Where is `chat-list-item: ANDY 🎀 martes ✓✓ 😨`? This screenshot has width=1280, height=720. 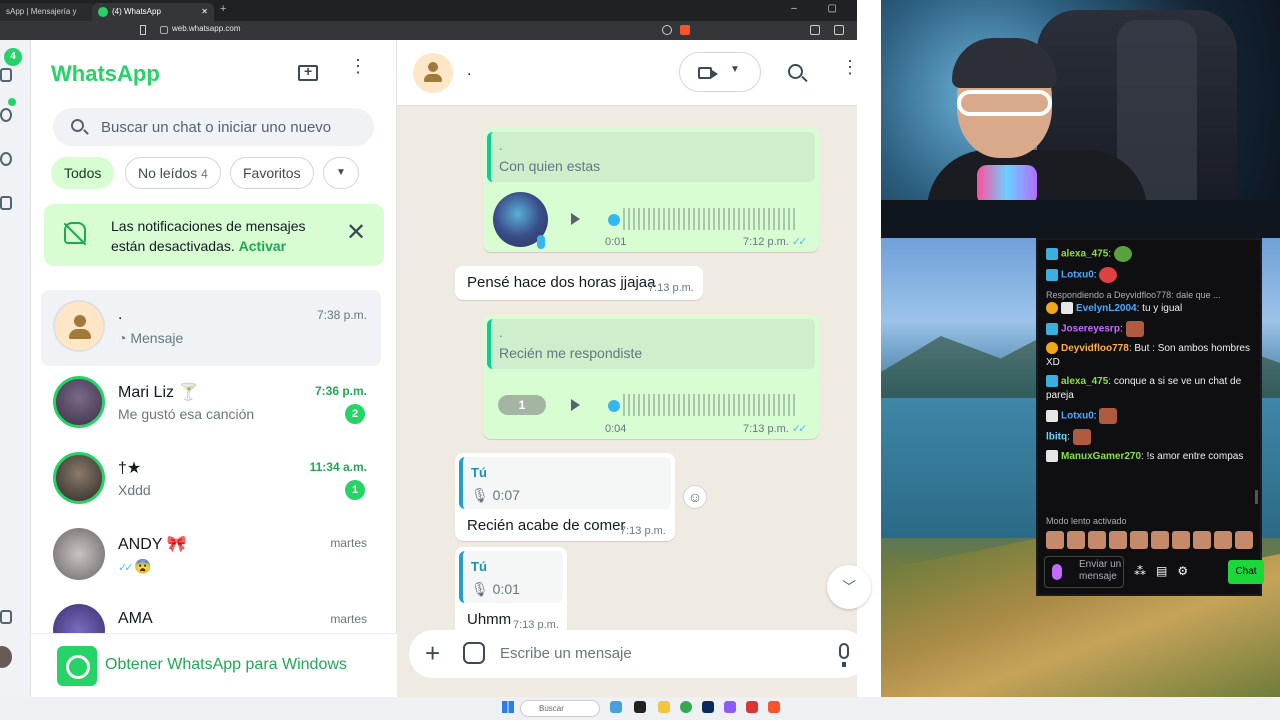
chat-list-item: ANDY 🎀 martes ✓✓ 😨 is located at coordinates (211, 556).